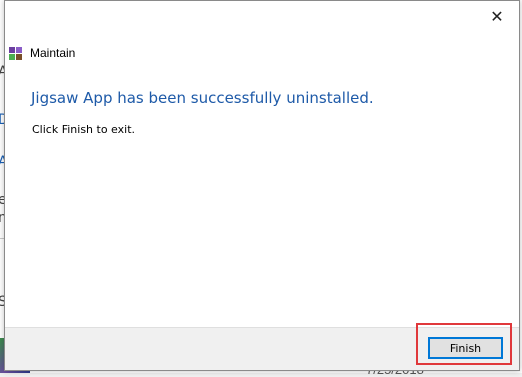  Describe the element at coordinates (84, 129) in the screenshot. I see `instruction-text: Click Finish to exit.` at that location.